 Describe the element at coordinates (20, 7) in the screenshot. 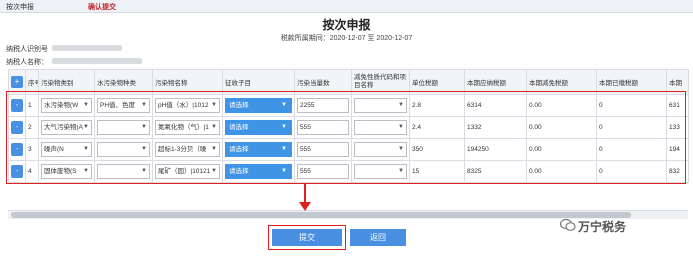

I see `tab-by-time-declare: 按次申报` at that location.